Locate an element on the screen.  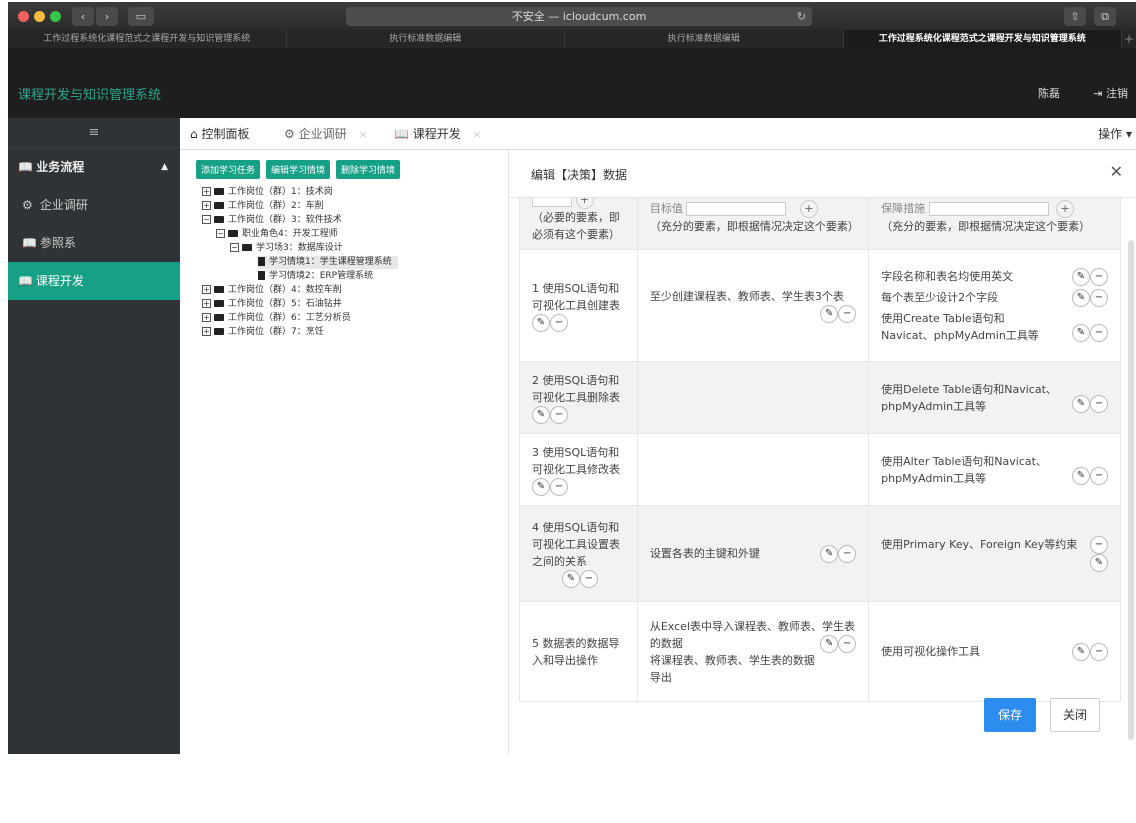
row-actions: ✎ − is located at coordinates (1090, 475).